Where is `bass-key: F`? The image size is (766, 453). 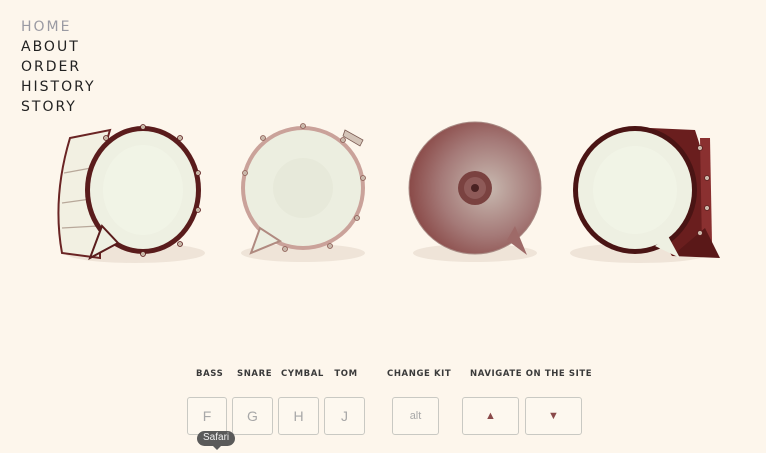 bass-key: F is located at coordinates (207, 416).